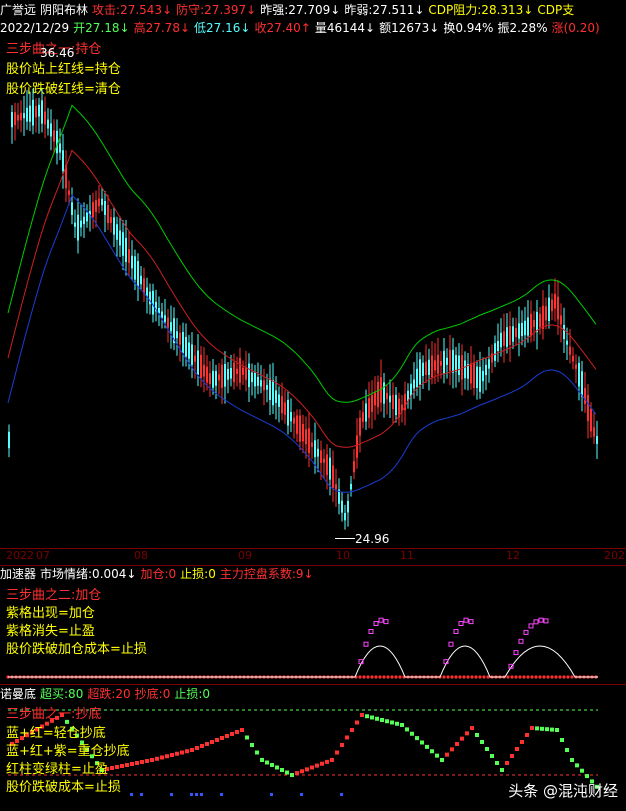 This screenshot has height=811, width=626. Describe the element at coordinates (18, 694) in the screenshot. I see `indicator2-header-item-0: 诺曼底` at that location.